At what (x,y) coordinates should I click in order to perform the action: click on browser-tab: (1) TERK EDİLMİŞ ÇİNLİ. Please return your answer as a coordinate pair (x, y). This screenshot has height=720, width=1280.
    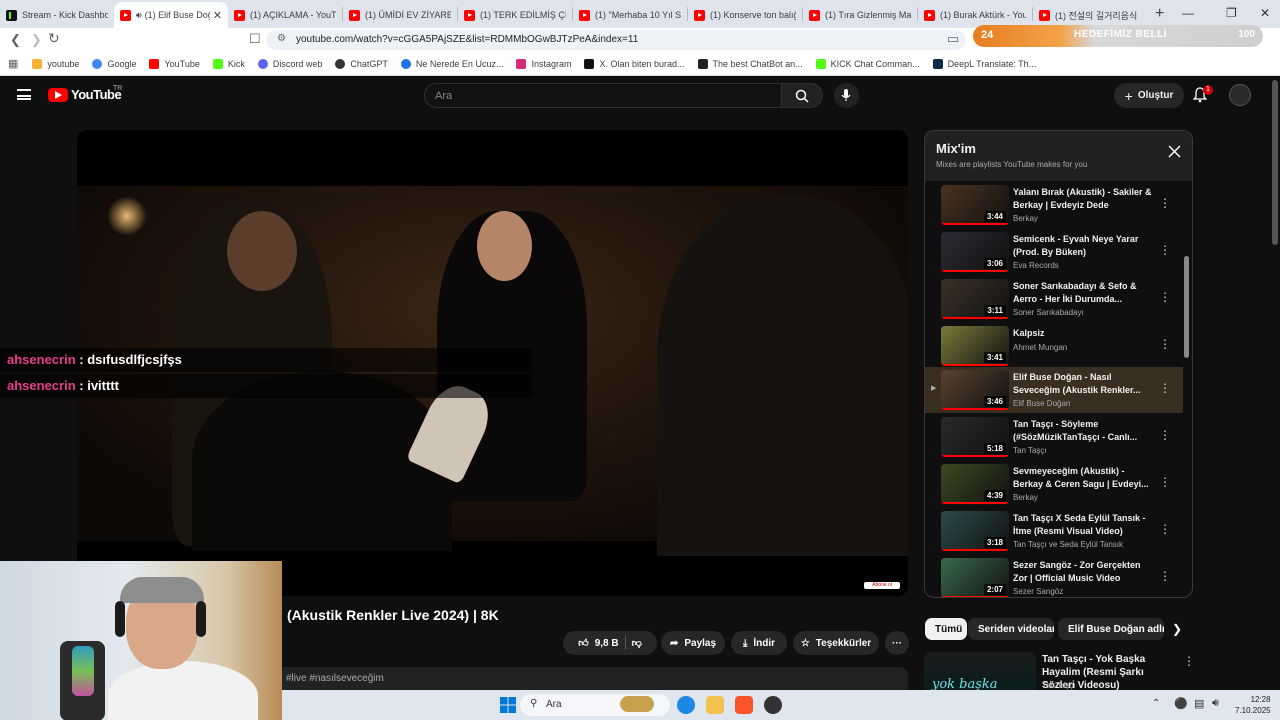
    Looking at the image, I should click on (515, 15).